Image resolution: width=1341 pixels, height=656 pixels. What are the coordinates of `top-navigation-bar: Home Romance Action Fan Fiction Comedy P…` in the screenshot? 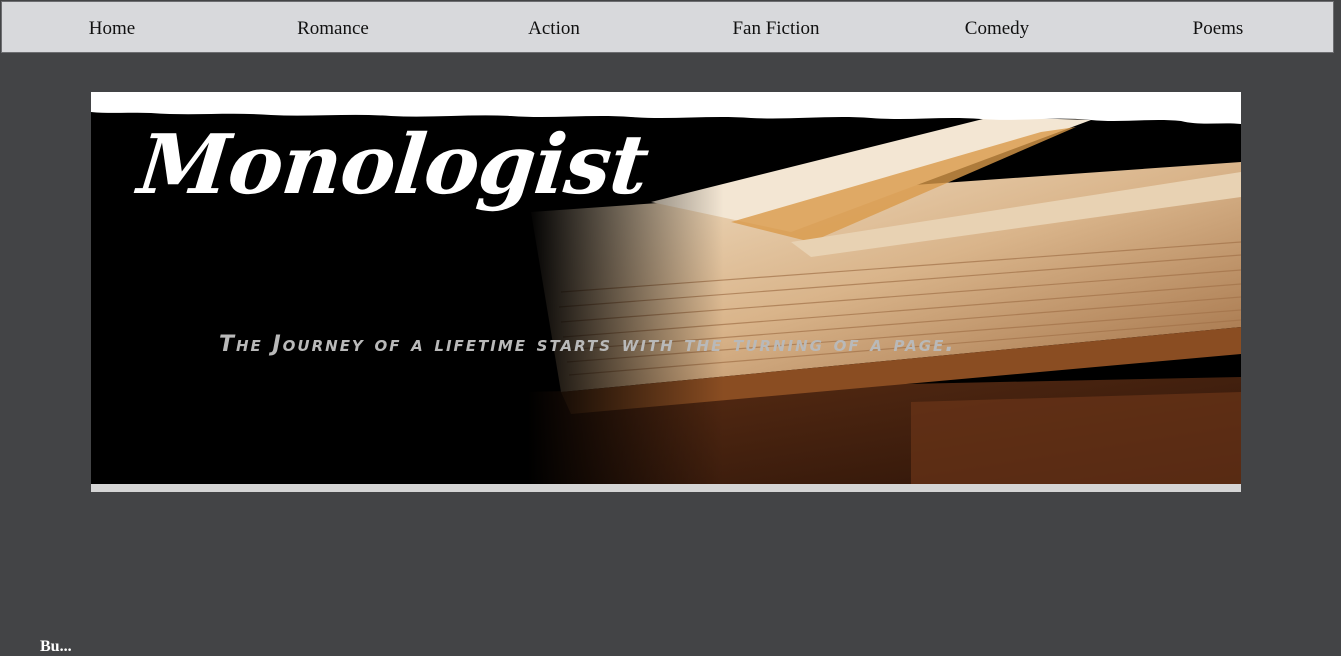 It's located at (667, 27).